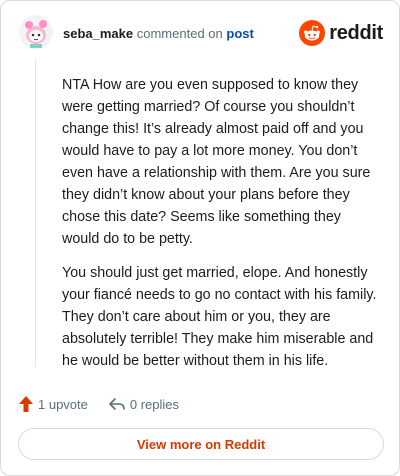 The width and height of the screenshot is (400, 476). What do you see at coordinates (117, 404) in the screenshot?
I see `reply-arrow-icon` at bounding box center [117, 404].